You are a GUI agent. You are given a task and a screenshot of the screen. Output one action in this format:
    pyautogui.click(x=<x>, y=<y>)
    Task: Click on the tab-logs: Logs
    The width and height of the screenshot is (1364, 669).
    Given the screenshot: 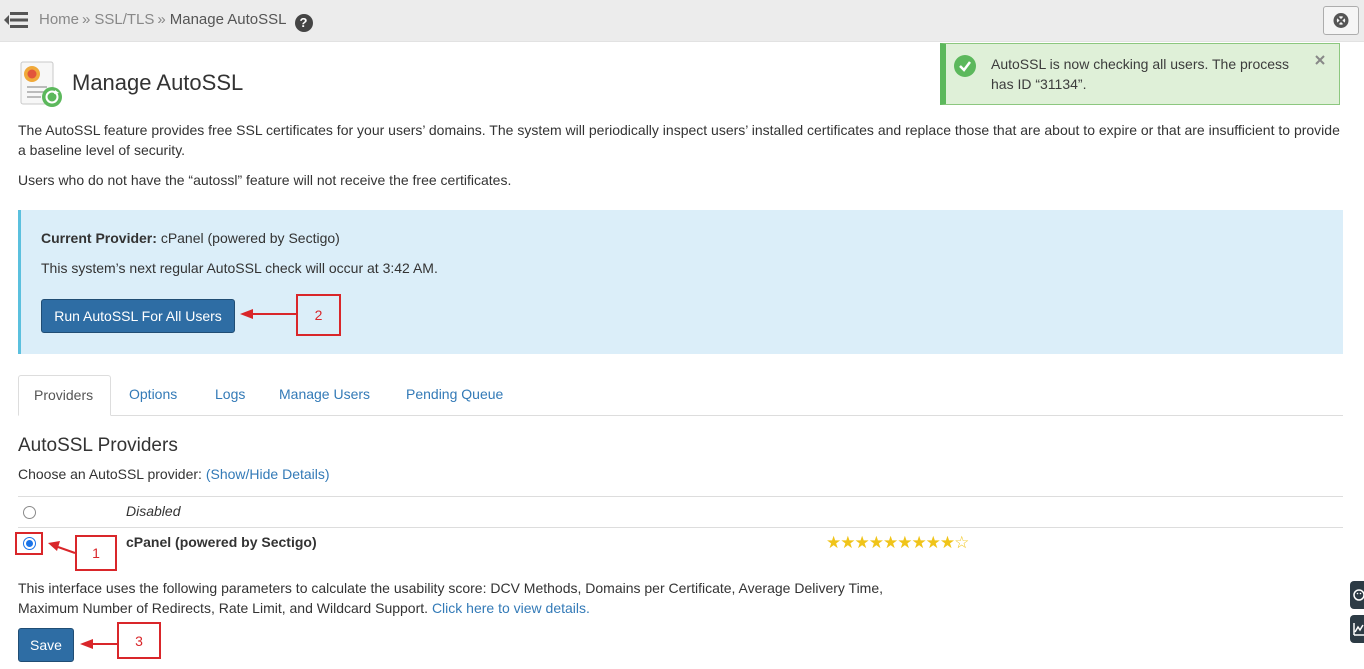 What is the action you would take?
    pyautogui.click(x=230, y=395)
    